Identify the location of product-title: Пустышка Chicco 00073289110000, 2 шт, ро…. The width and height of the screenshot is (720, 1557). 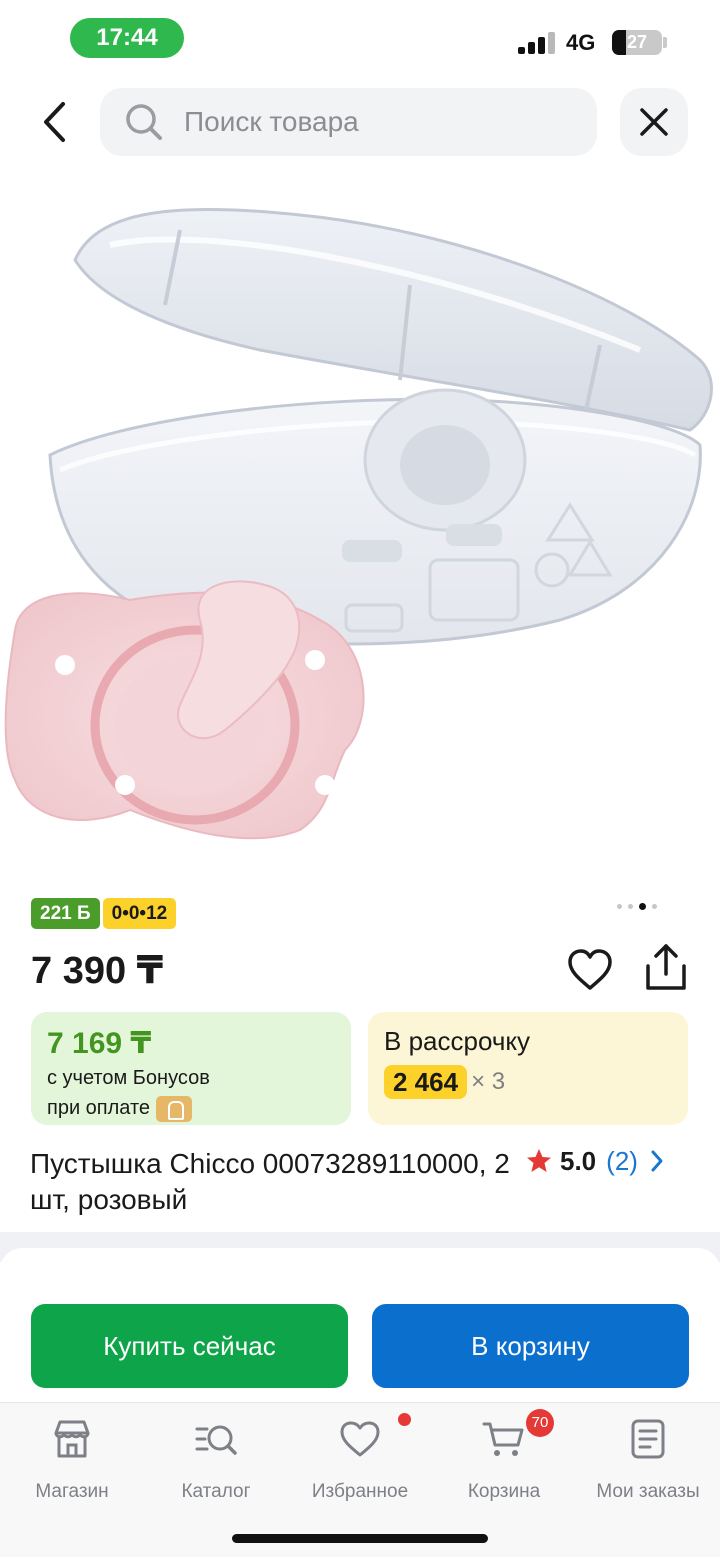
(270, 1181).